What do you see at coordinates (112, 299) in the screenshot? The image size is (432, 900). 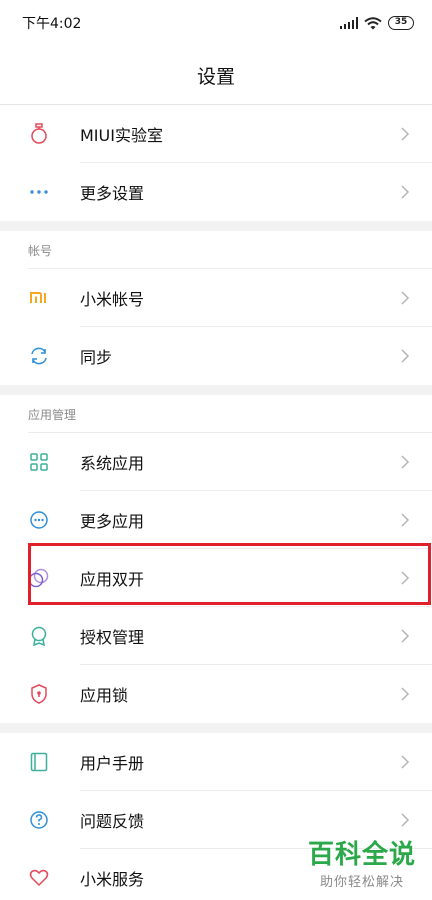 I see `settings-item-label: 小米帐号` at bounding box center [112, 299].